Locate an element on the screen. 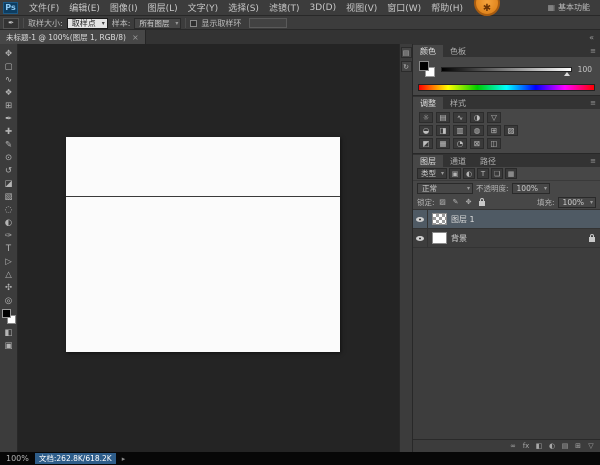 Image resolution: width=600 pixels, height=465 pixels. tool-pen-icon: ✑ is located at coordinates (9, 235).